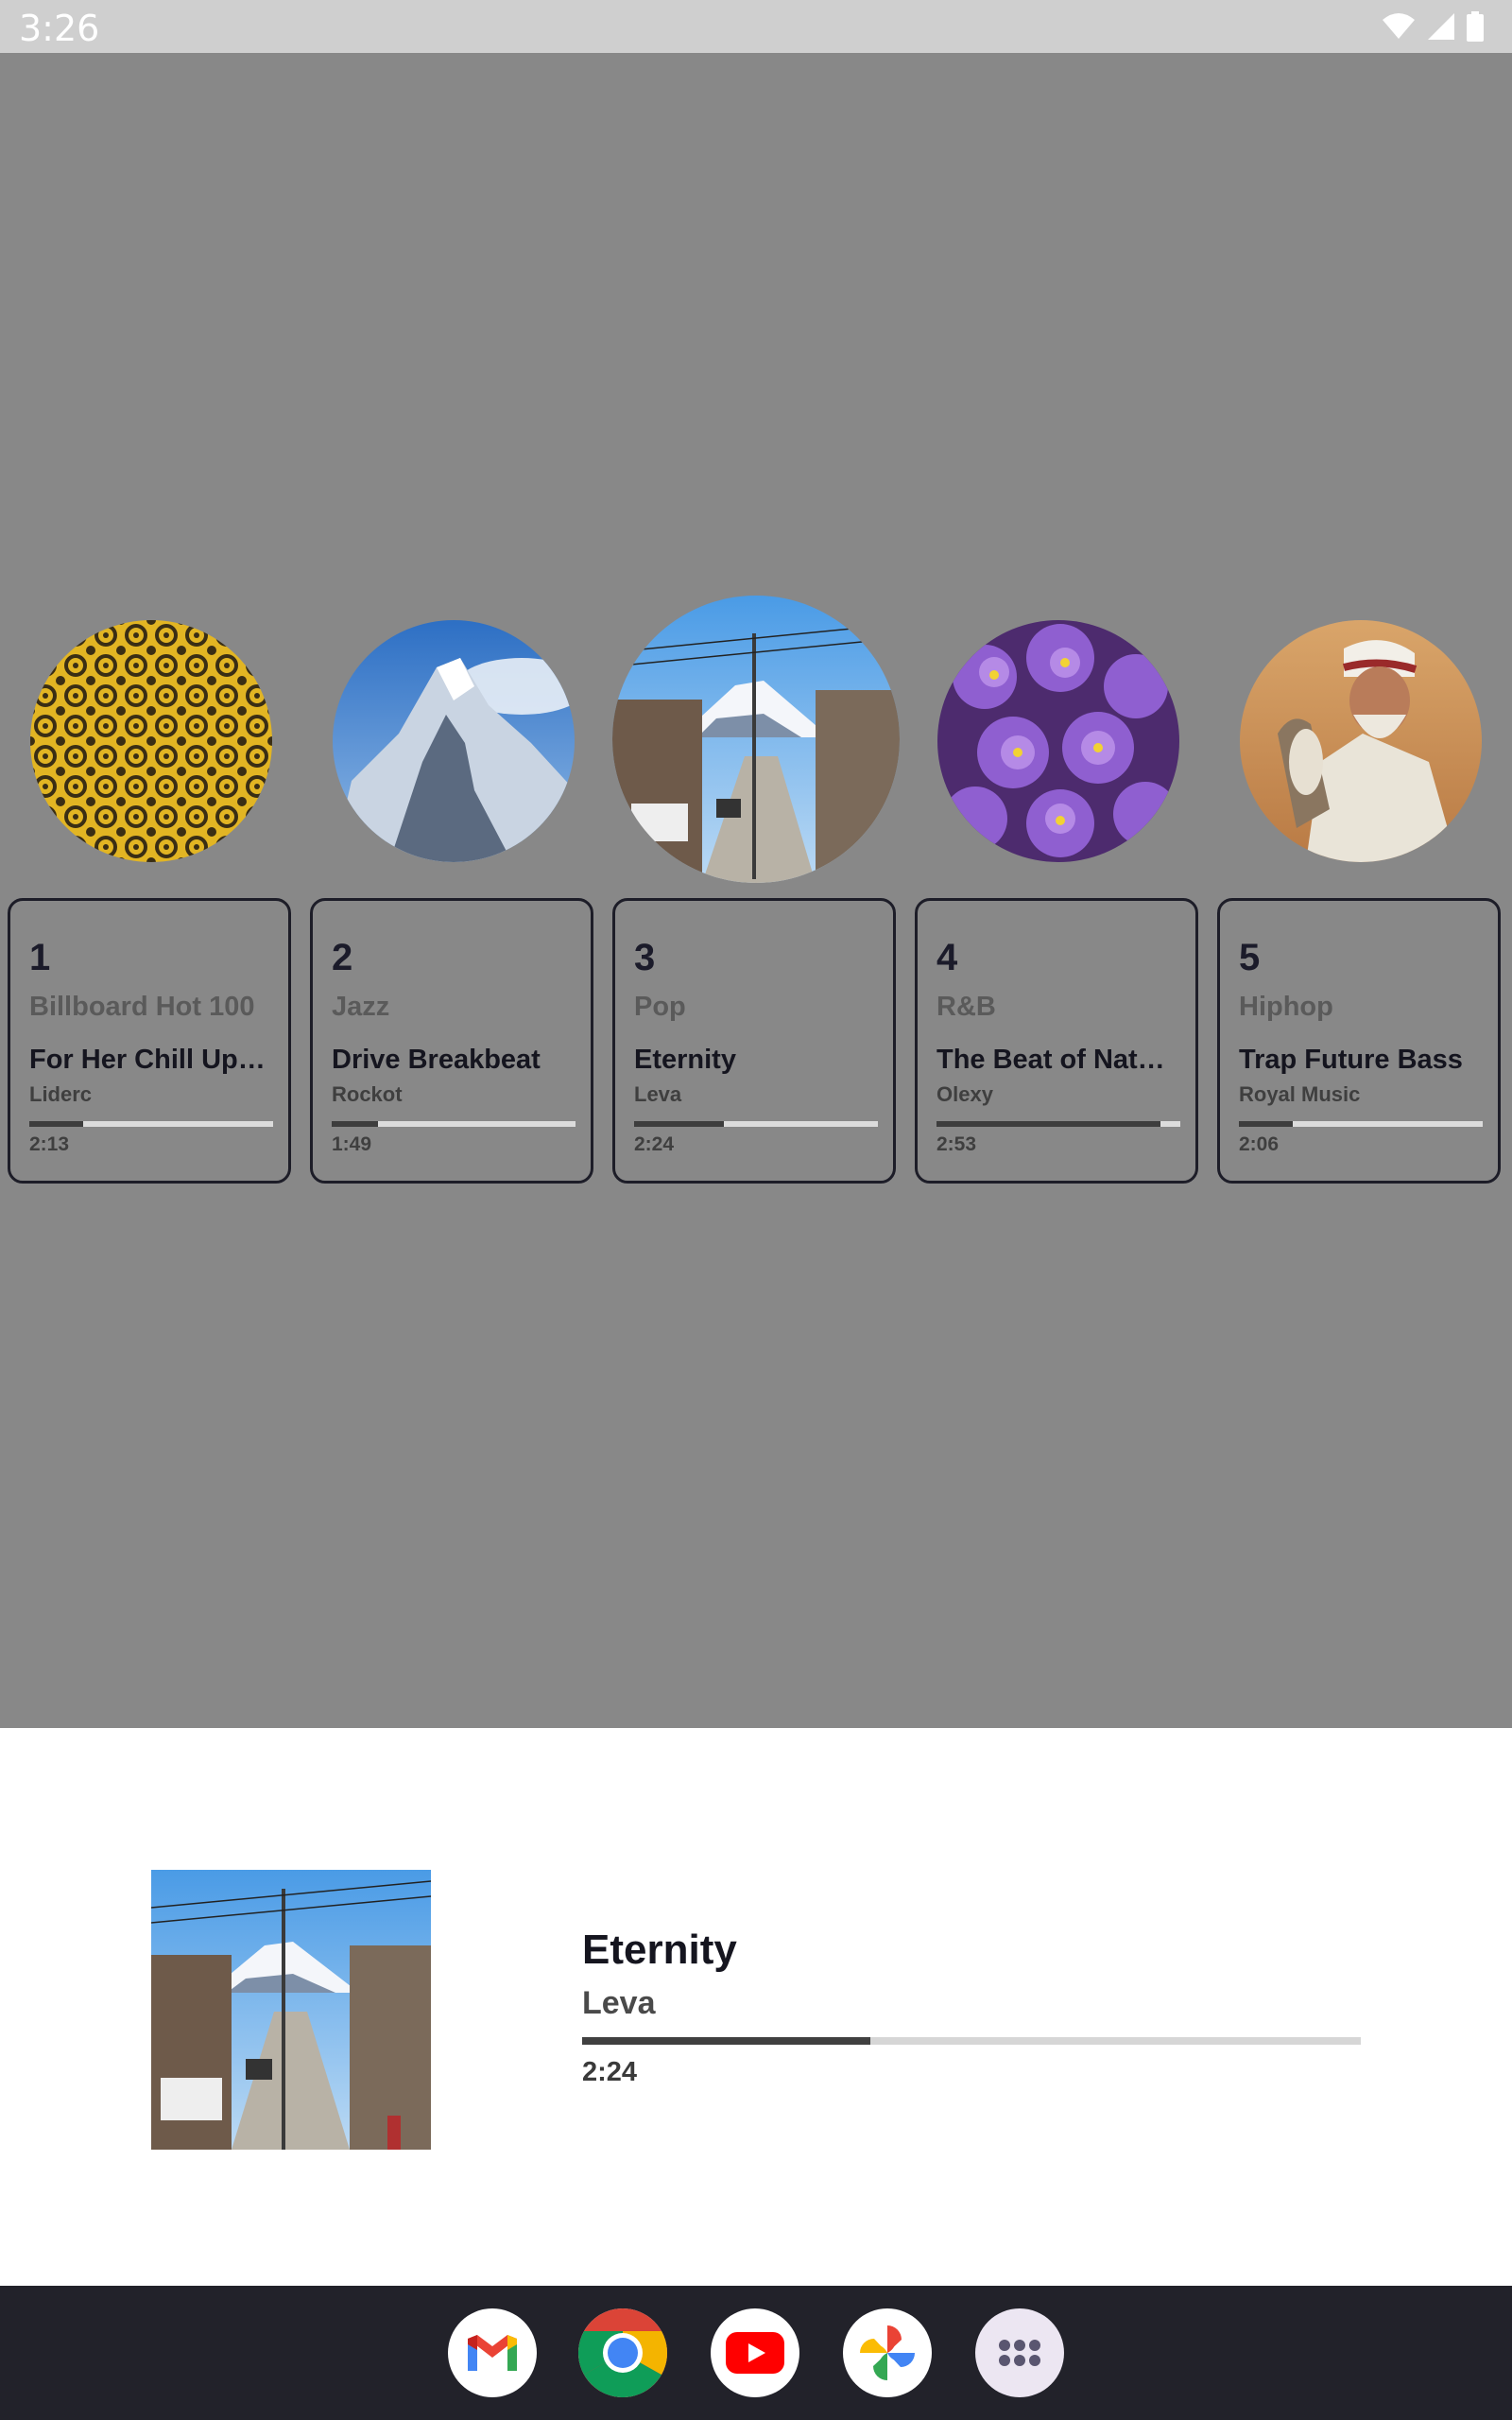 This screenshot has width=1512, height=2420. I want to click on status-icons, so click(1433, 26).